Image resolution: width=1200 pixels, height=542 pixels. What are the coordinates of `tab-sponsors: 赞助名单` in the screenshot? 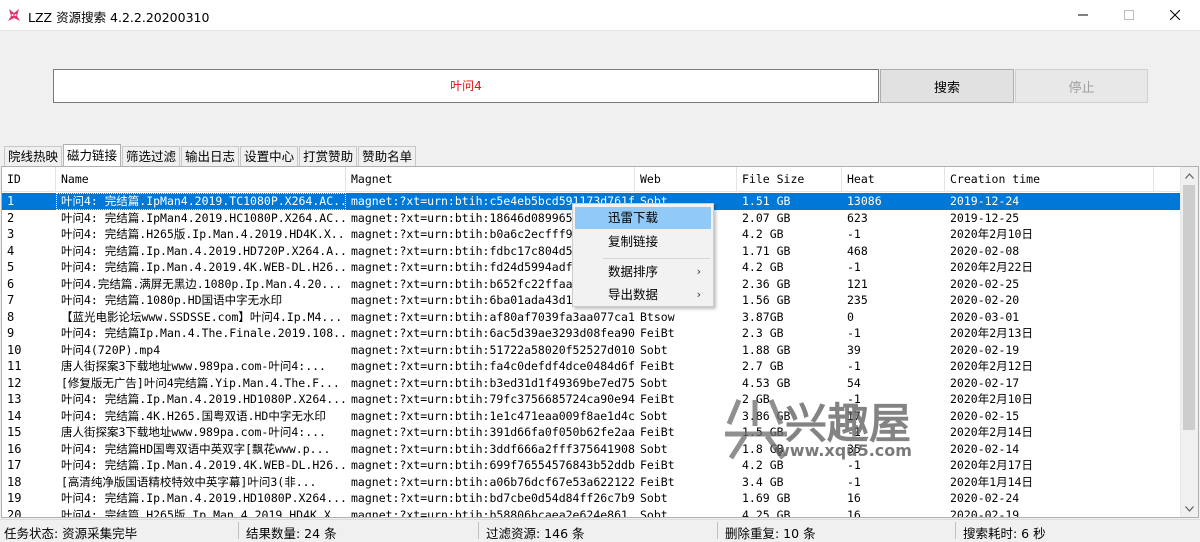 It's located at (387, 156).